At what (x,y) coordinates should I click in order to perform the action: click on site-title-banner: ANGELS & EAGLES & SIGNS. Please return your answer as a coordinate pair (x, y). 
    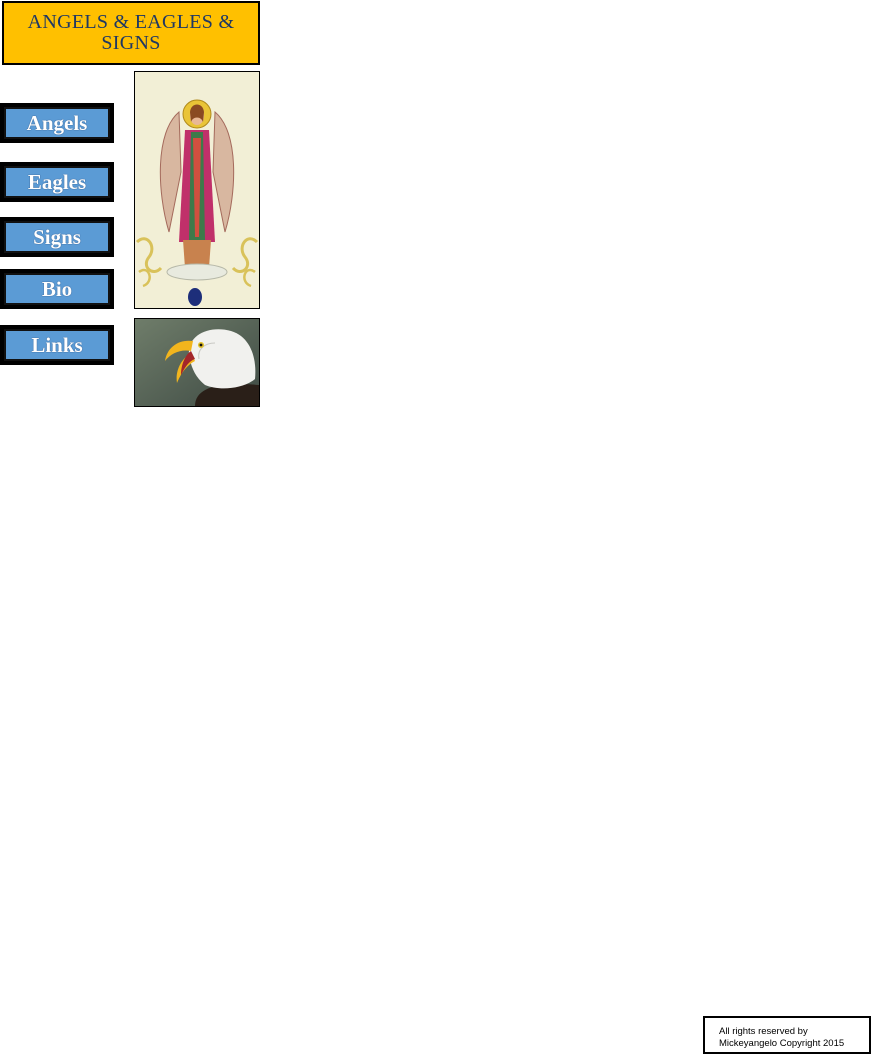
    Looking at the image, I should click on (131, 33).